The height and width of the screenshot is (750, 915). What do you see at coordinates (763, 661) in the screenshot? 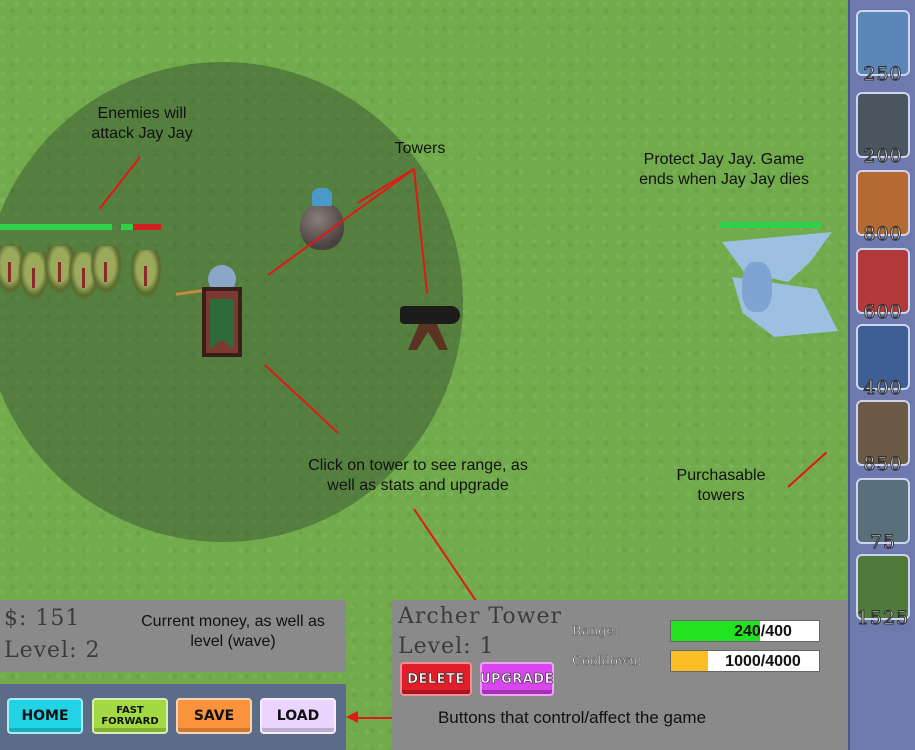
I see `cooldown-value: 1000/4000` at bounding box center [763, 661].